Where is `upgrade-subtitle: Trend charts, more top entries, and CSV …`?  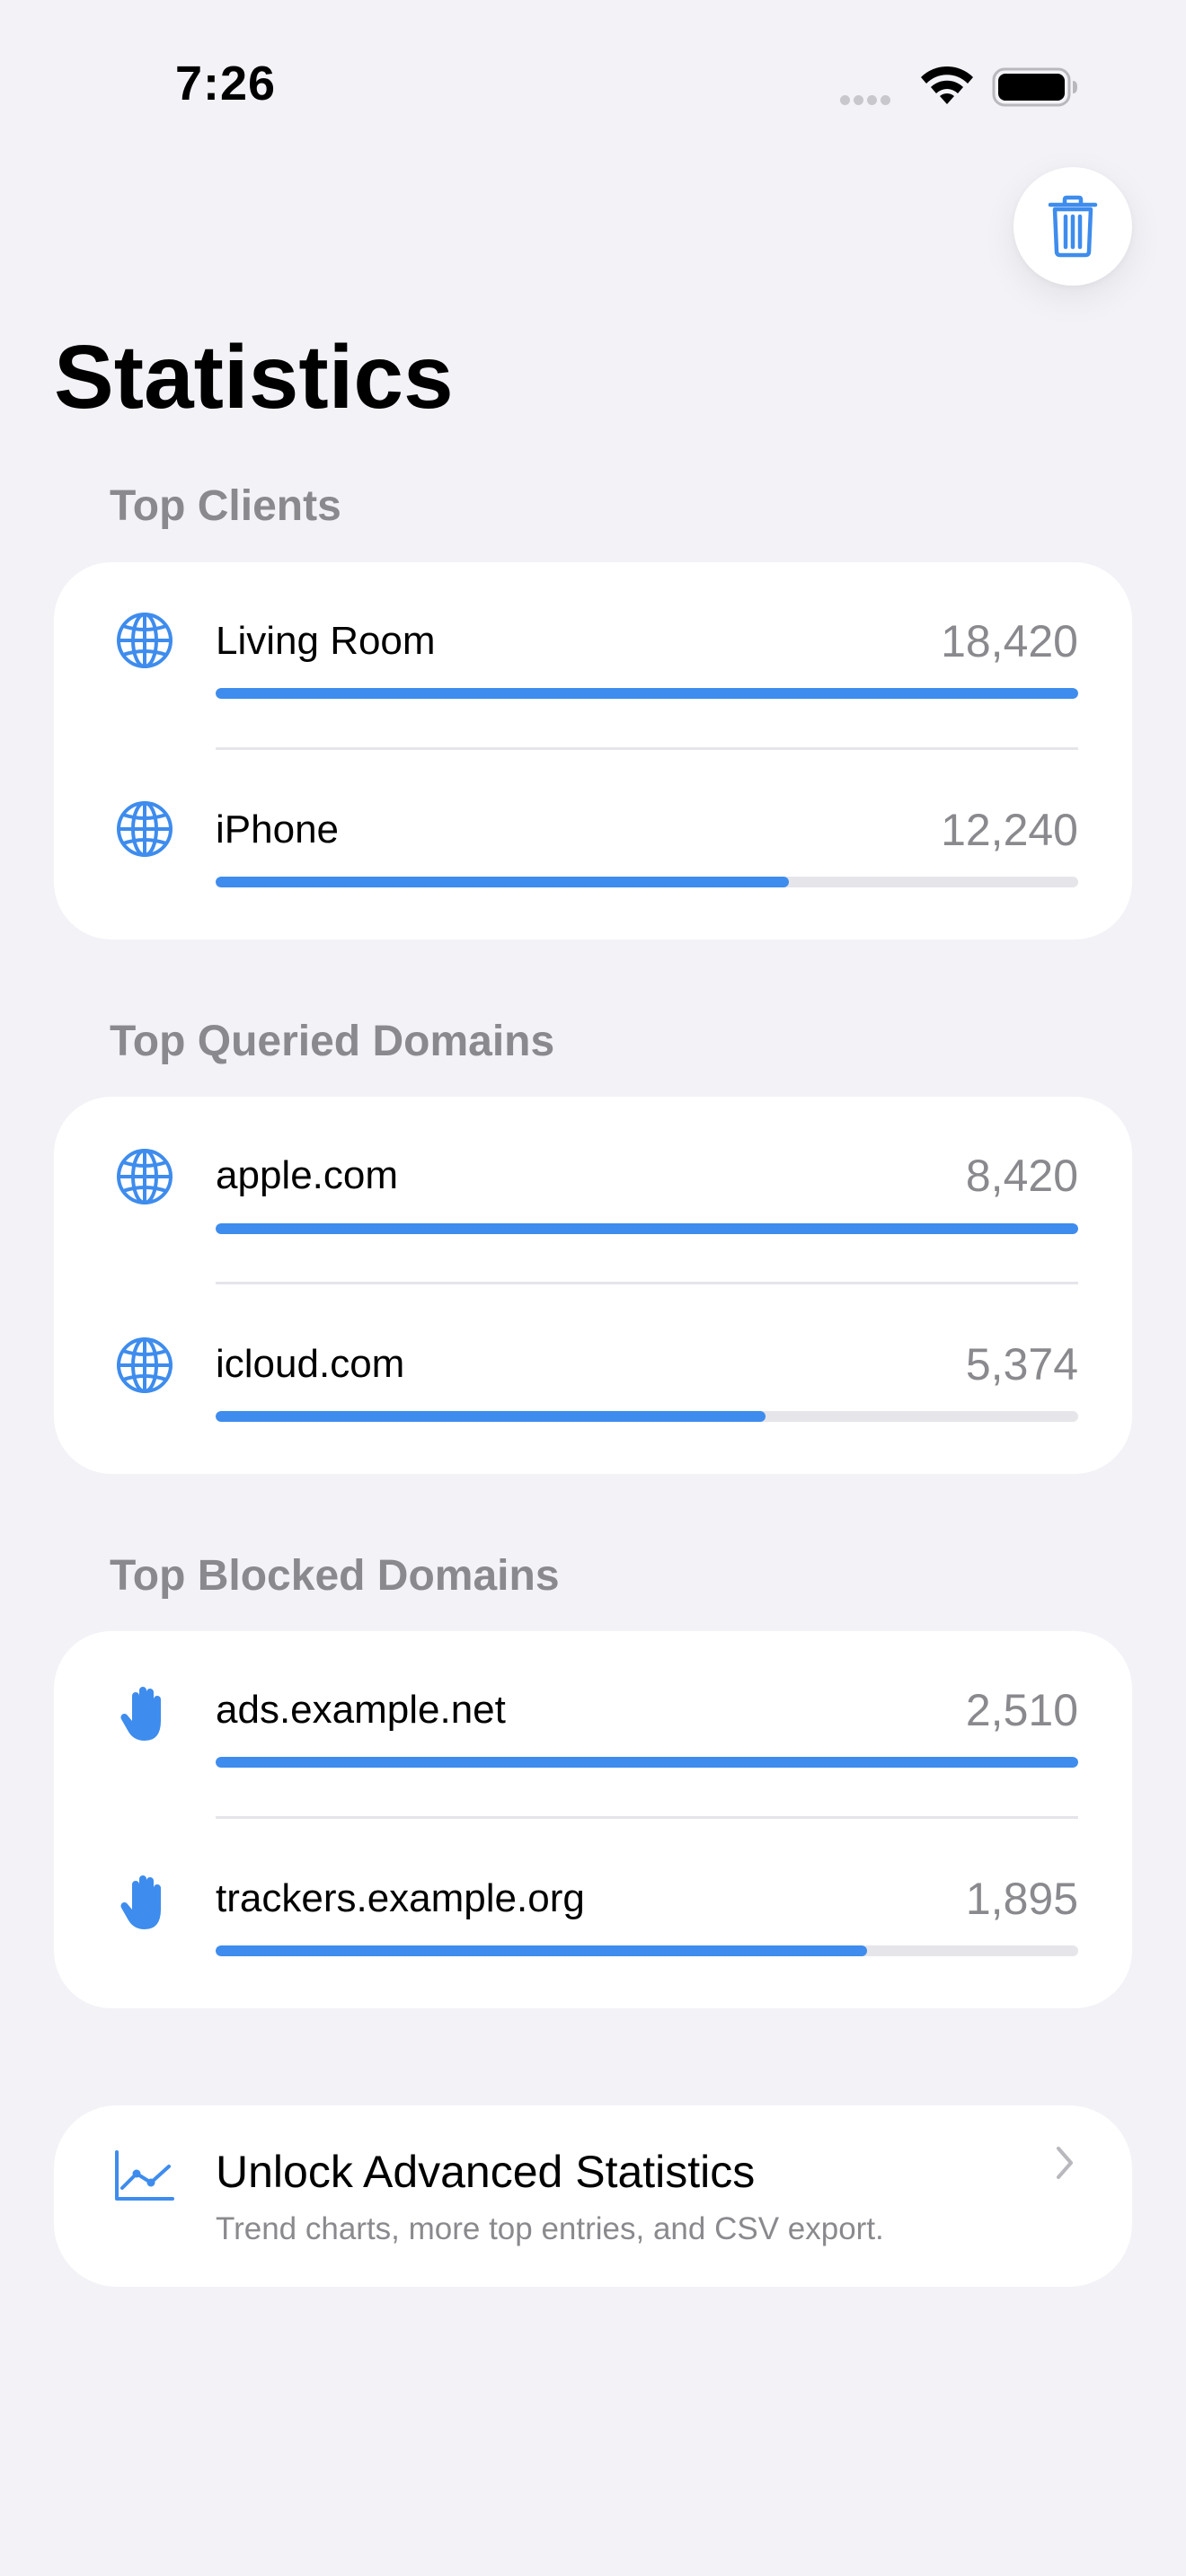
upgrade-subtitle: Trend charts, more top entries, and CSV … is located at coordinates (550, 2228).